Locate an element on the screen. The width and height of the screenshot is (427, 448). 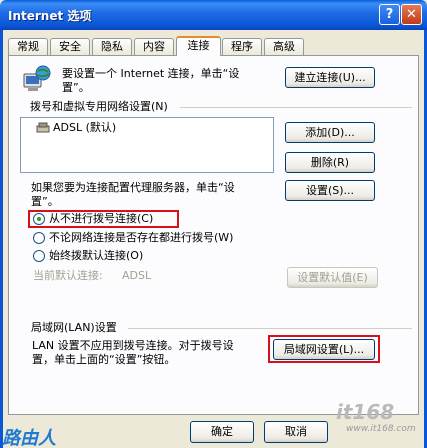
connection-list: ADSL (默认) is located at coordinates (147, 145).